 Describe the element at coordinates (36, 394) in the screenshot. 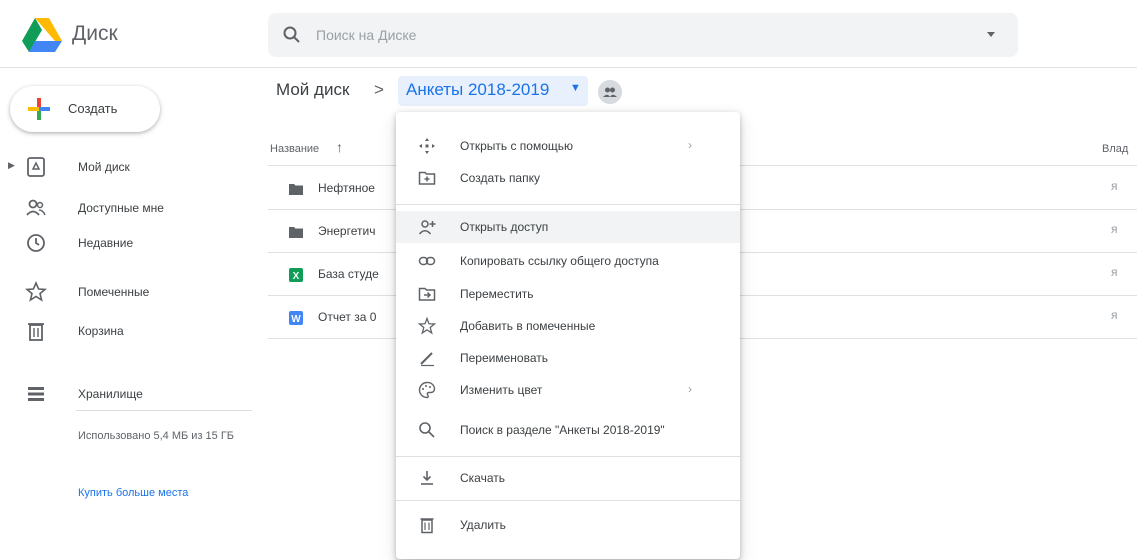

I see `storage-icon` at that location.